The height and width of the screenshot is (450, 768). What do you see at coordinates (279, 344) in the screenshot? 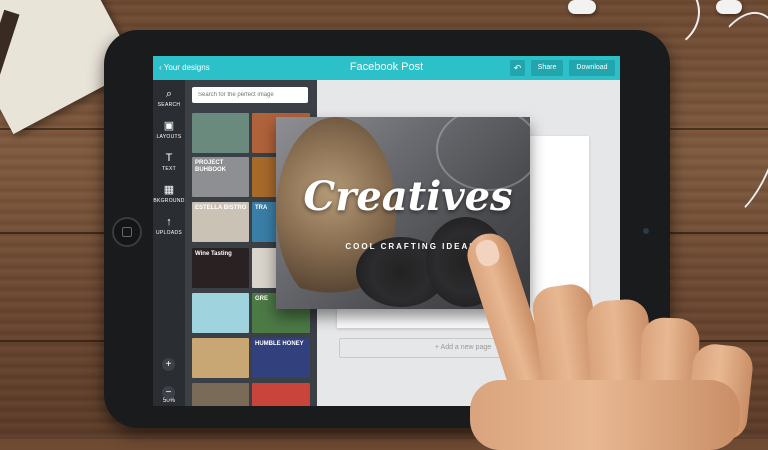
I see `thumbnail-label: HUMBLE HONEY` at bounding box center [279, 344].